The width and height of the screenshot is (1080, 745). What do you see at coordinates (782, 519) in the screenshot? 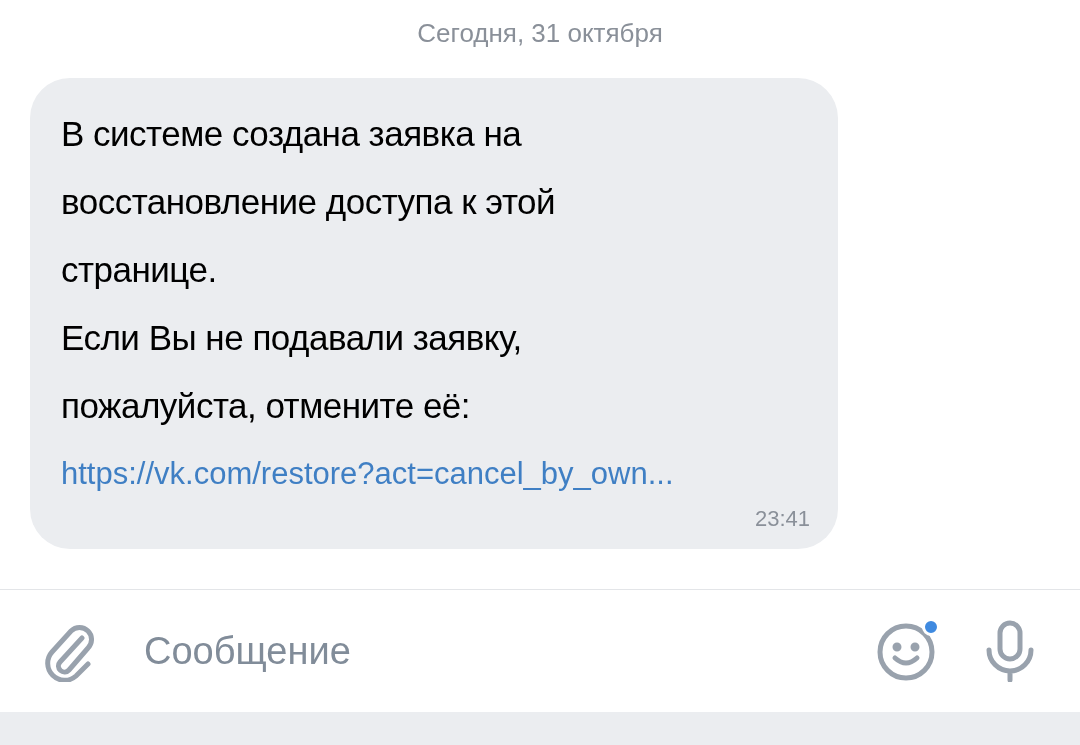
I see `message-time: 23:41` at bounding box center [782, 519].